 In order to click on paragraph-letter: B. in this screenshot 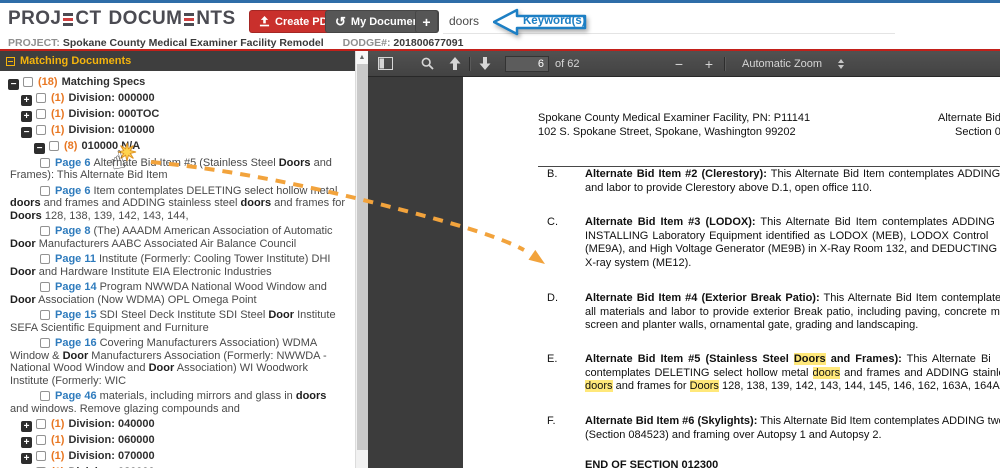, I will do `click(552, 174)`.